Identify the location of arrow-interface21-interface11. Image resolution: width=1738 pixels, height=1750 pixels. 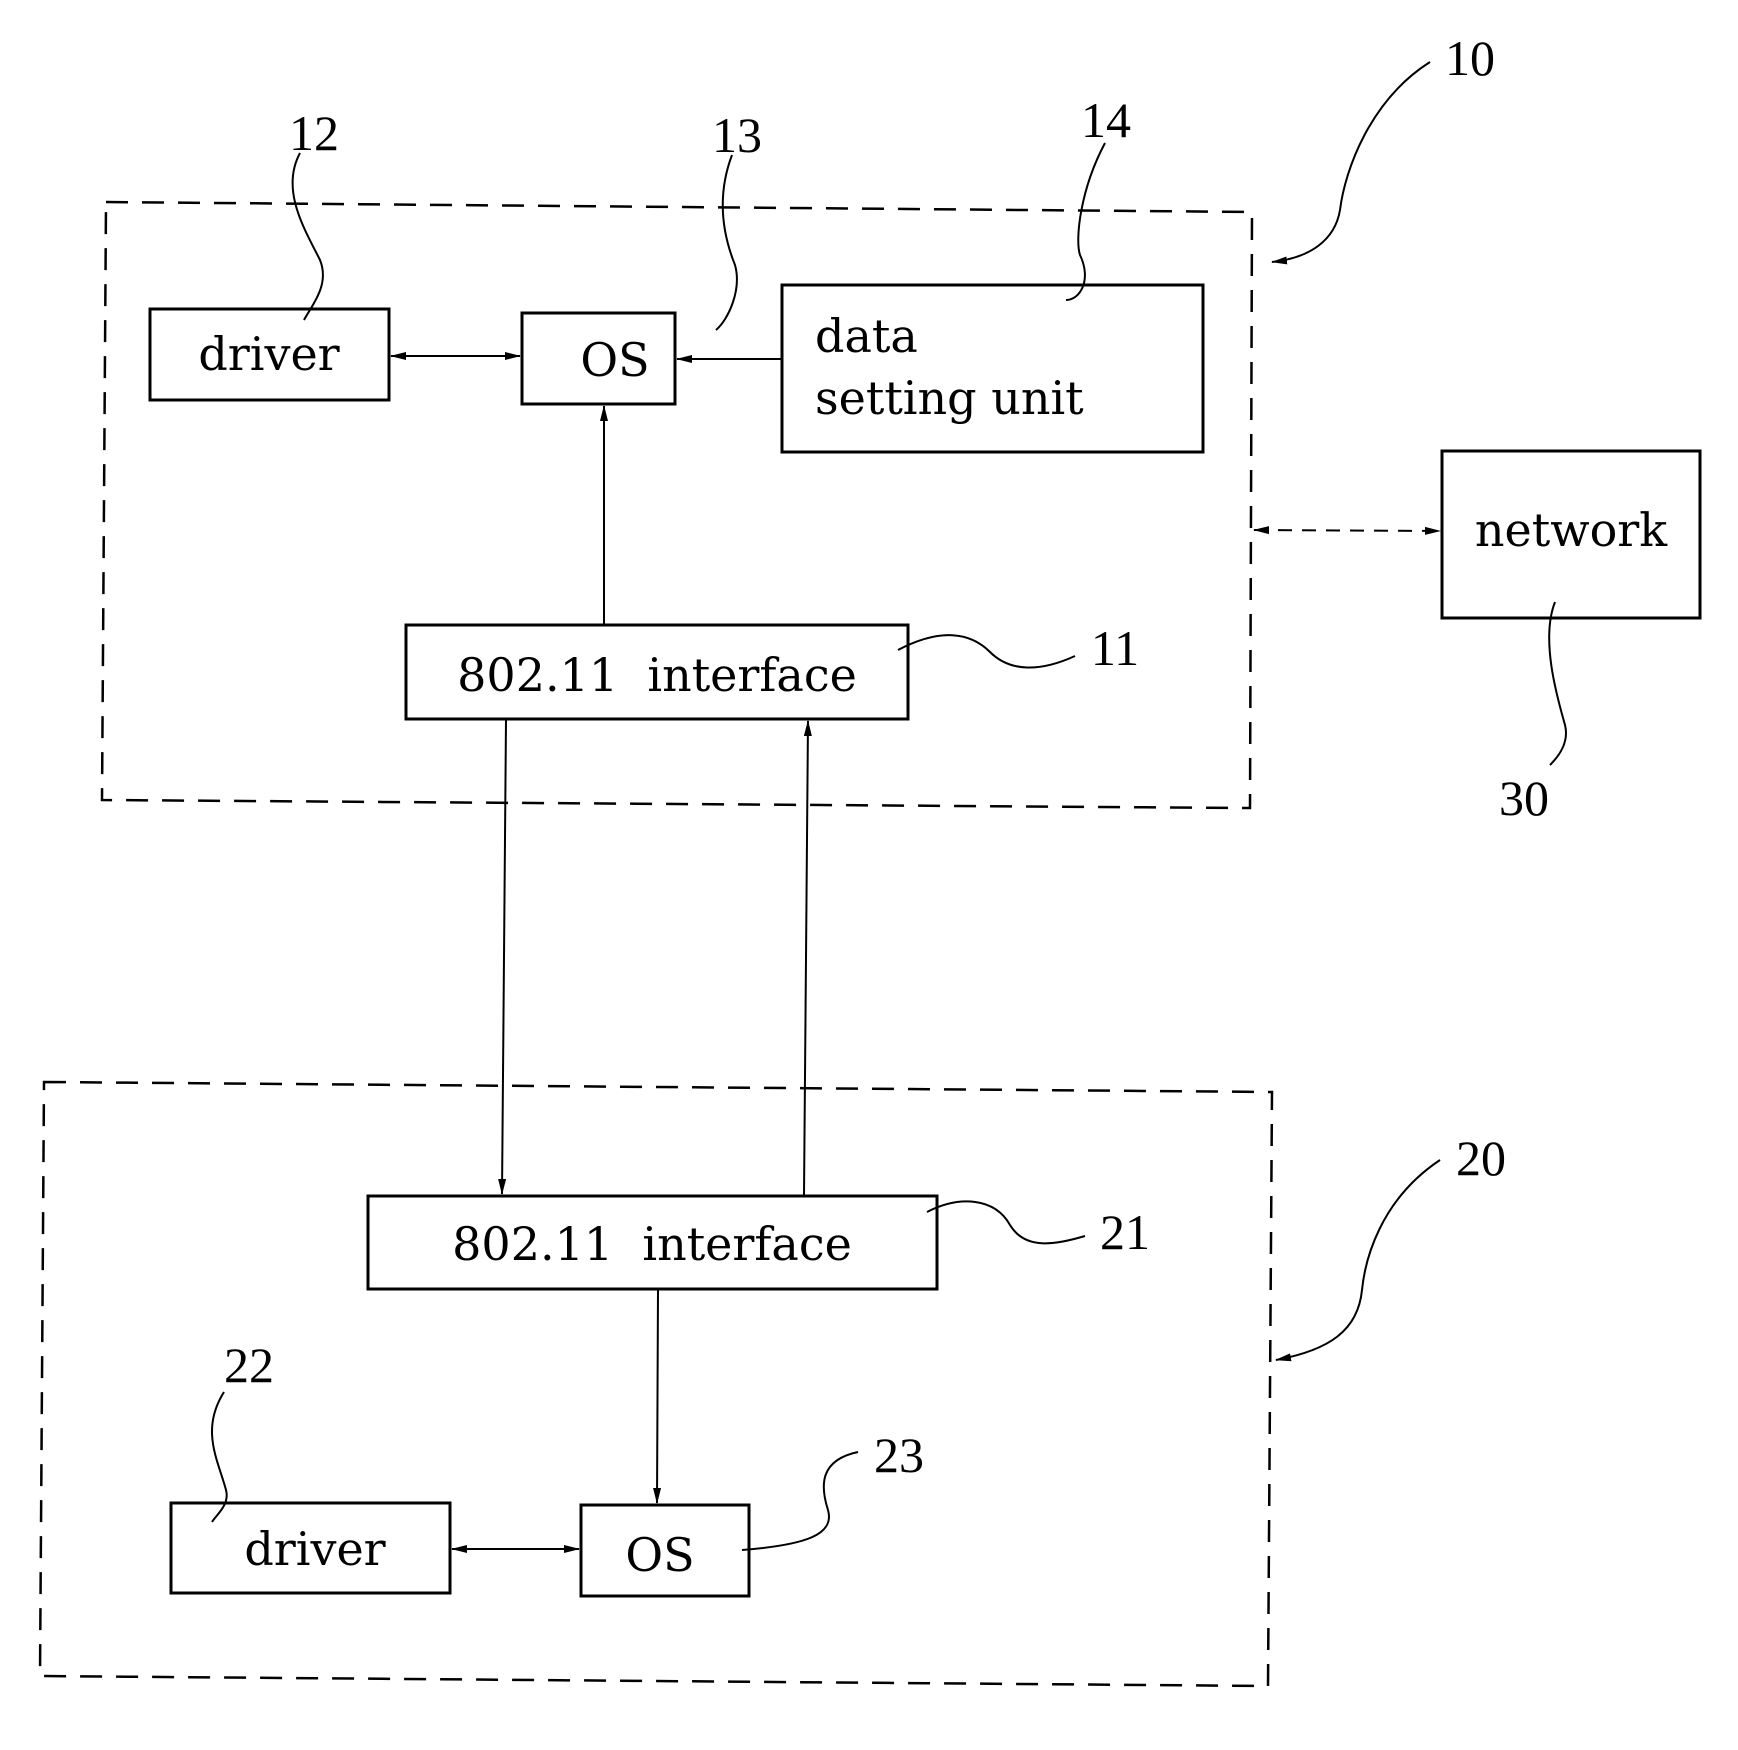
(807, 958).